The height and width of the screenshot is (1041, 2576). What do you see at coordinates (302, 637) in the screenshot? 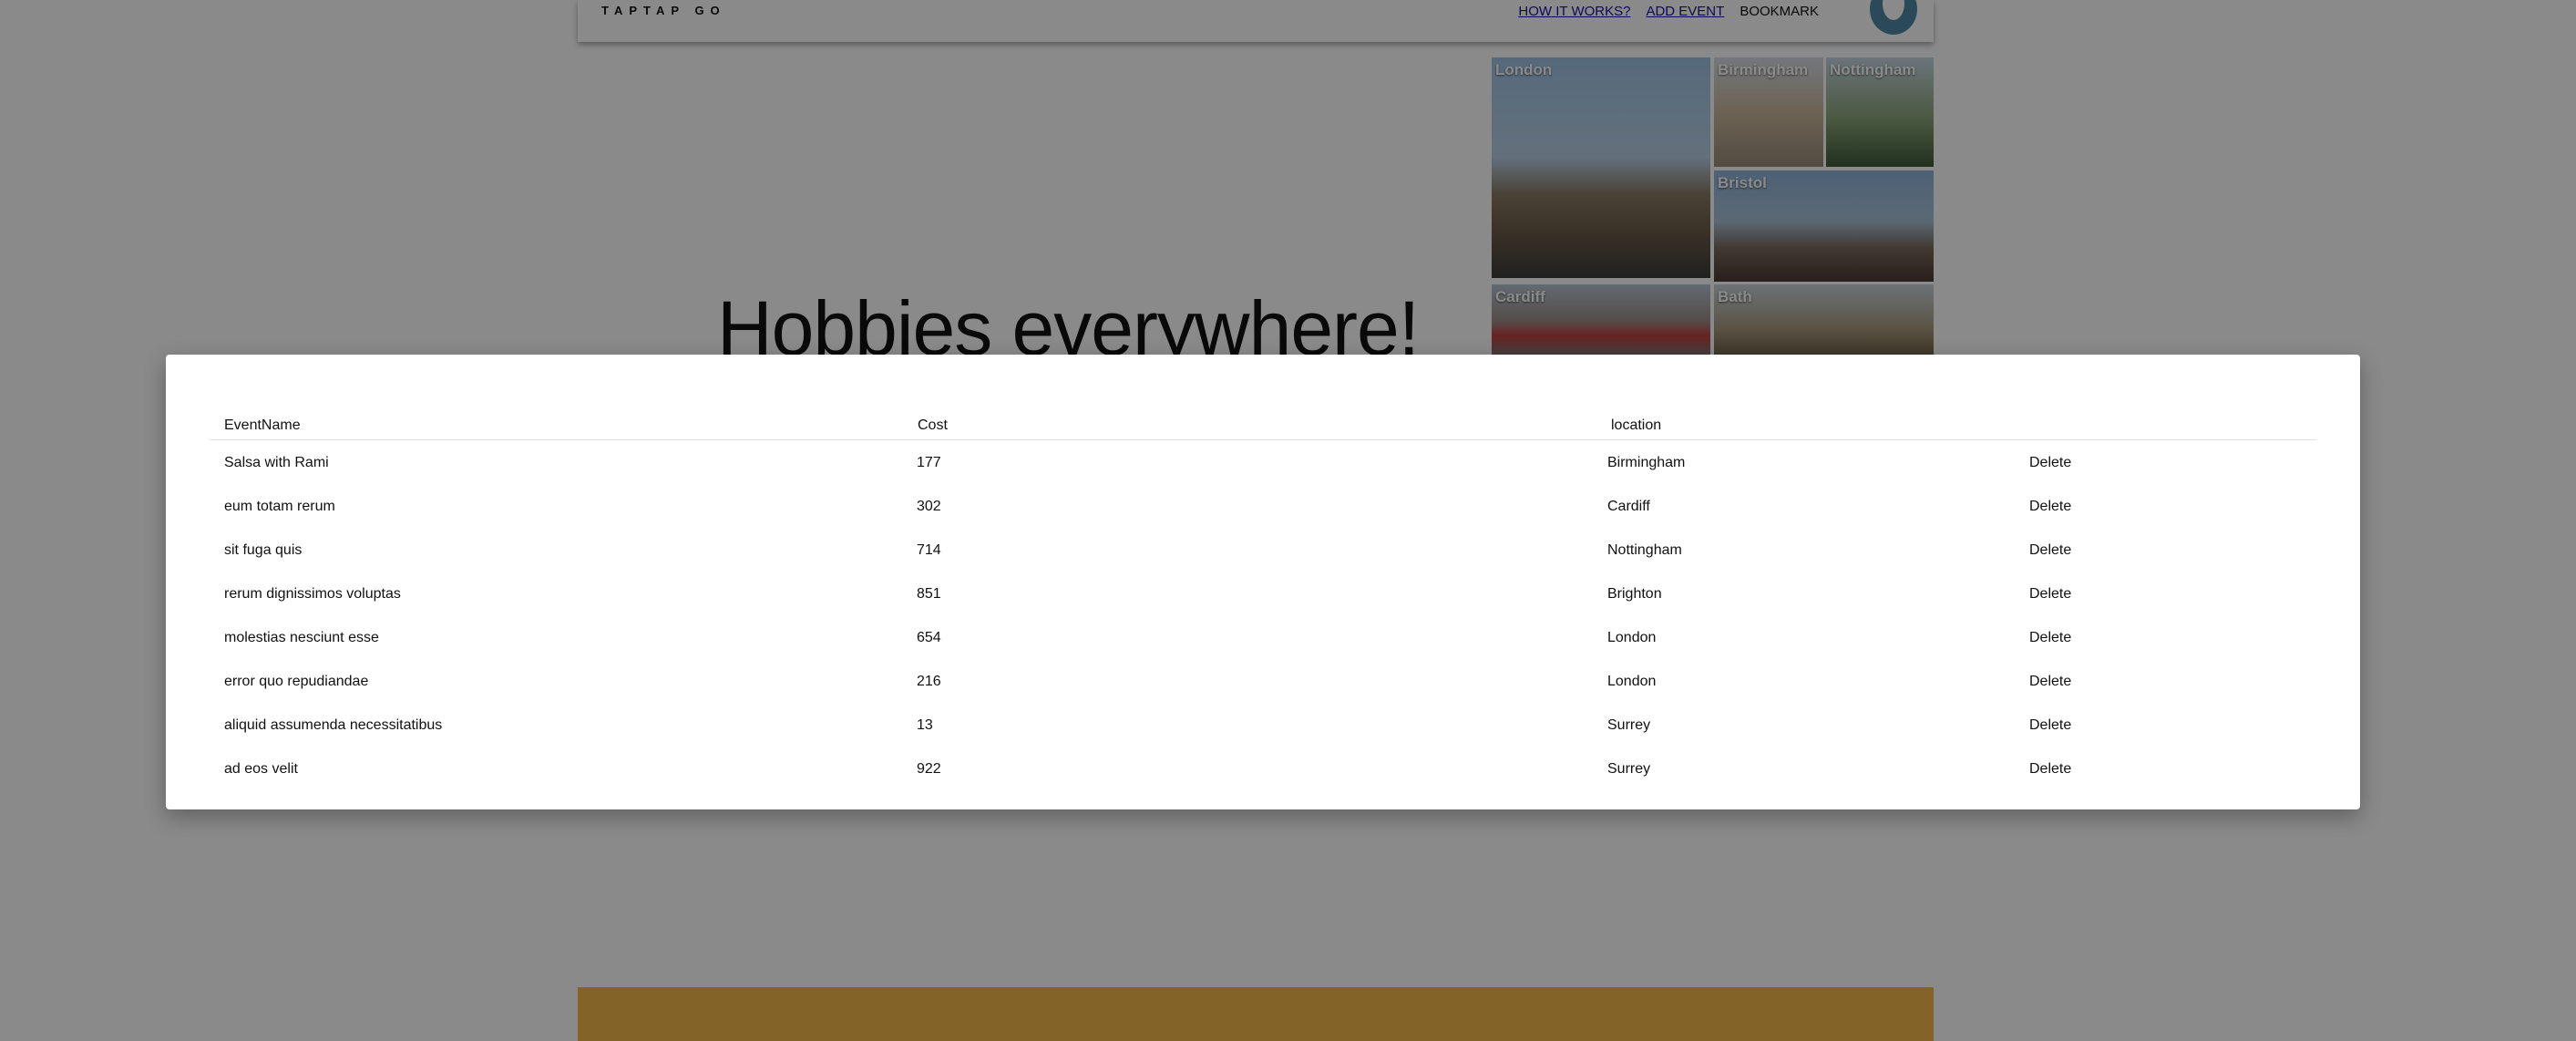
I see `event-name-cell: molestias nesciunt esse` at bounding box center [302, 637].